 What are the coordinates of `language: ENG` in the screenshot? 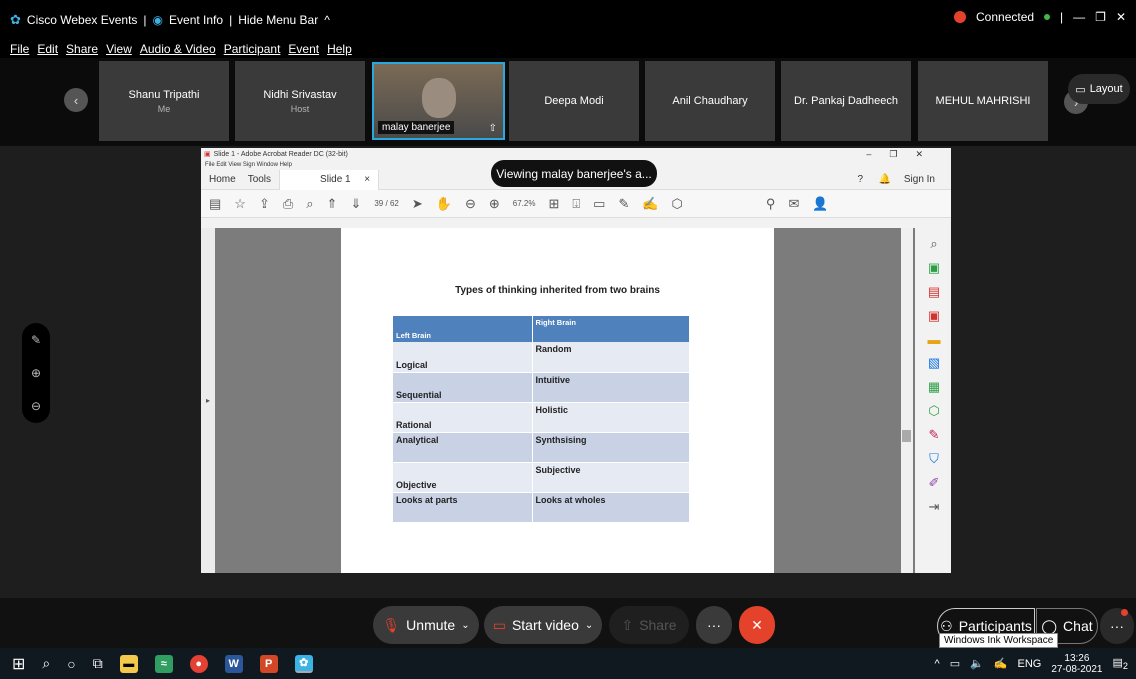 It's located at (1030, 664).